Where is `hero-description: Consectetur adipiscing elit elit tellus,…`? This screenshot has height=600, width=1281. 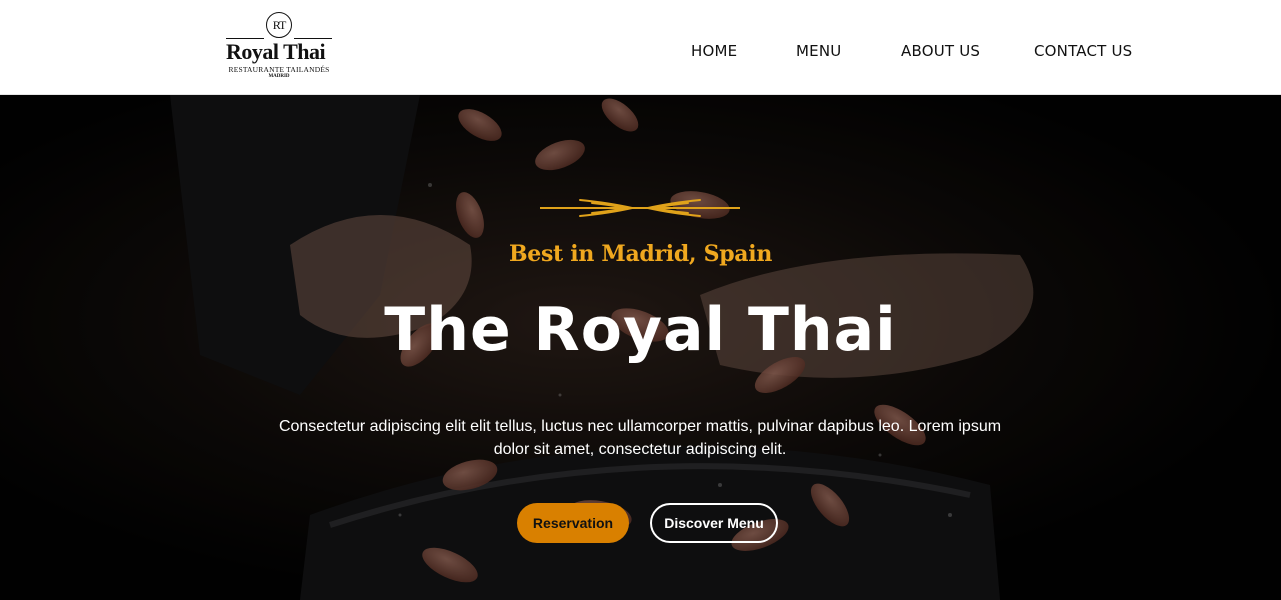 hero-description: Consectetur adipiscing elit elit tellus,… is located at coordinates (640, 438).